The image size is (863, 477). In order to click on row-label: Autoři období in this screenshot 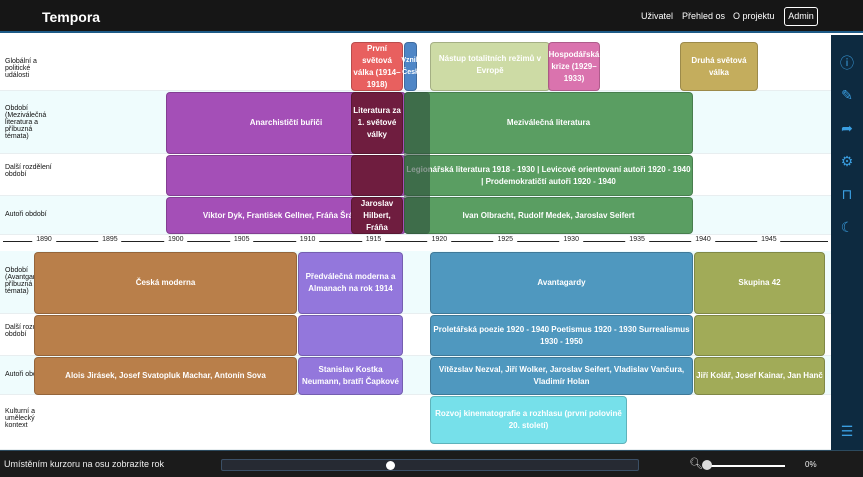, I will do `click(26, 214)`.